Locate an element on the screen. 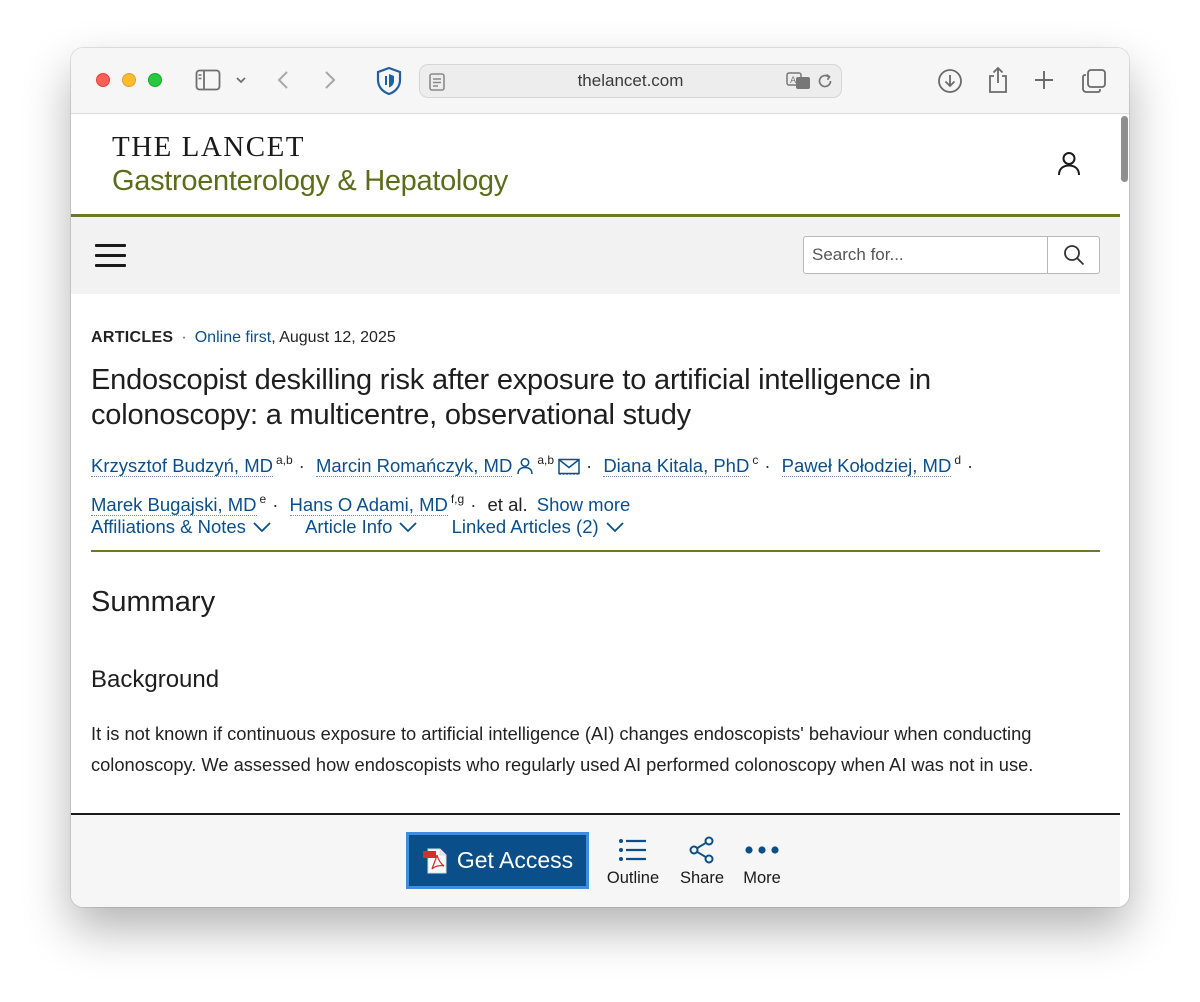 This screenshot has width=1200, height=1002. author-link: Marcin Romańczyk, MD is located at coordinates (414, 466).